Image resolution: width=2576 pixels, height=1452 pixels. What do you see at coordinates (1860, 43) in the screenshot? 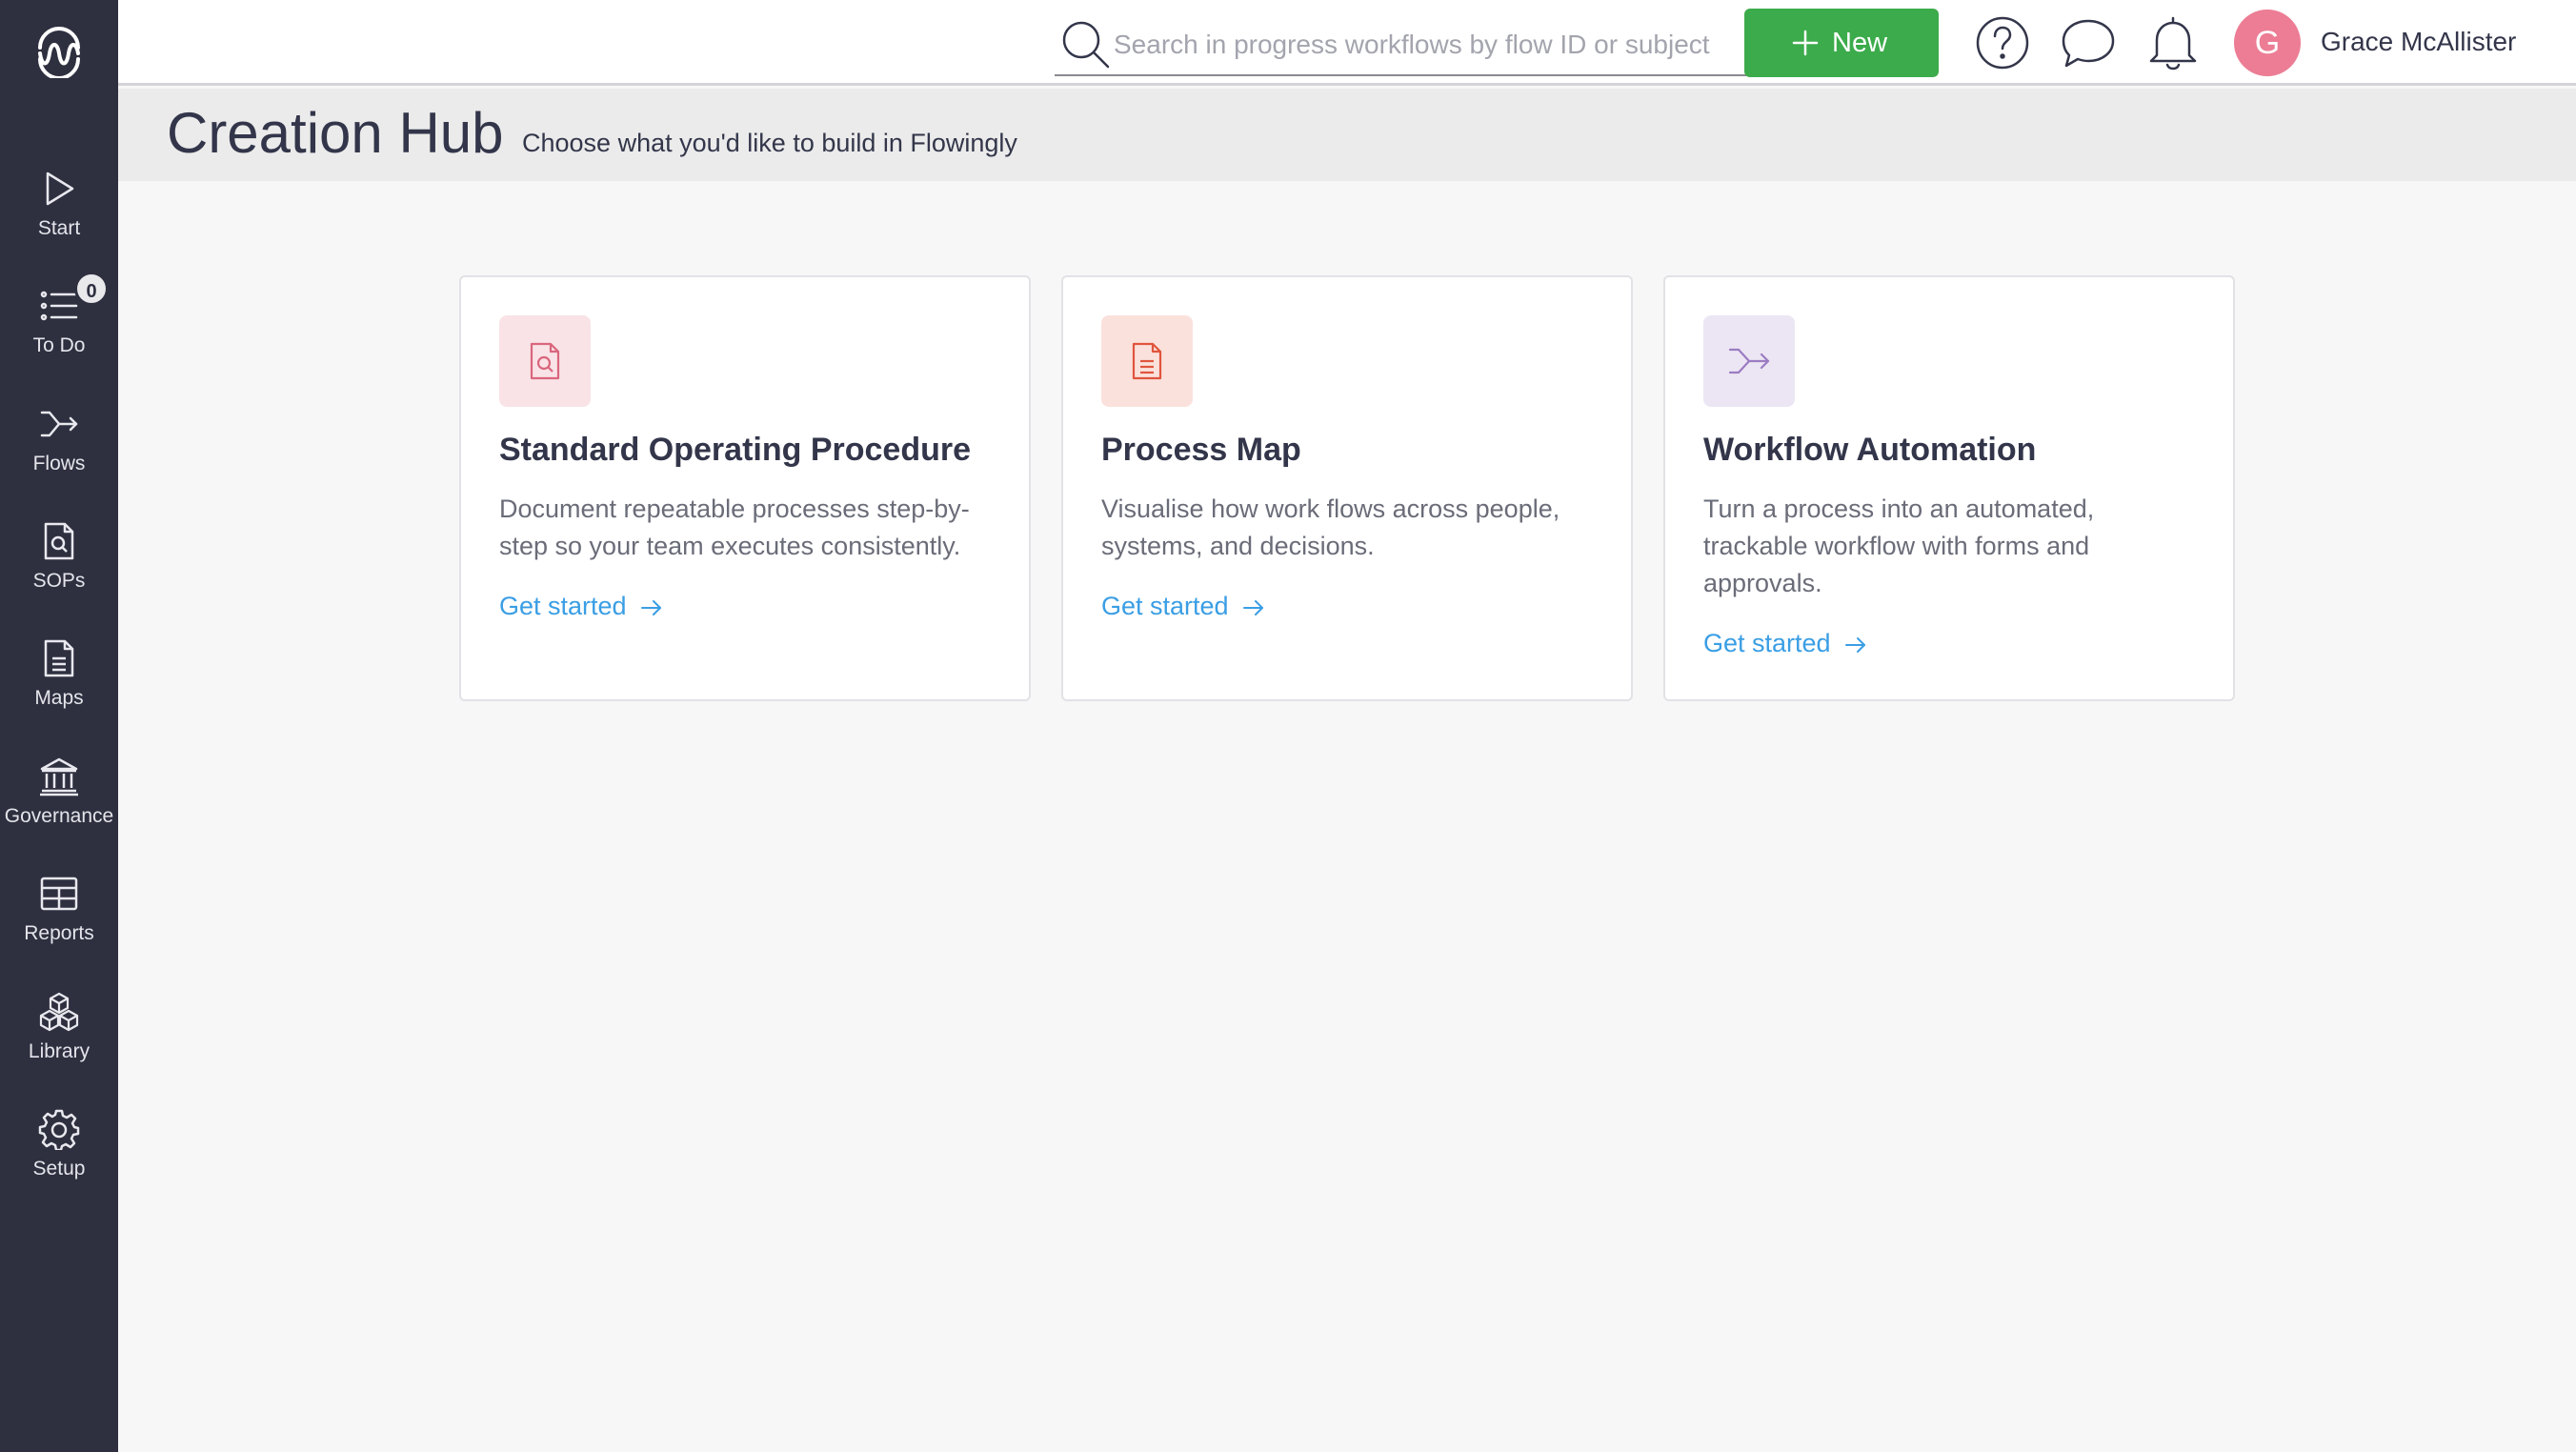
I see `new-button-label: New` at bounding box center [1860, 43].